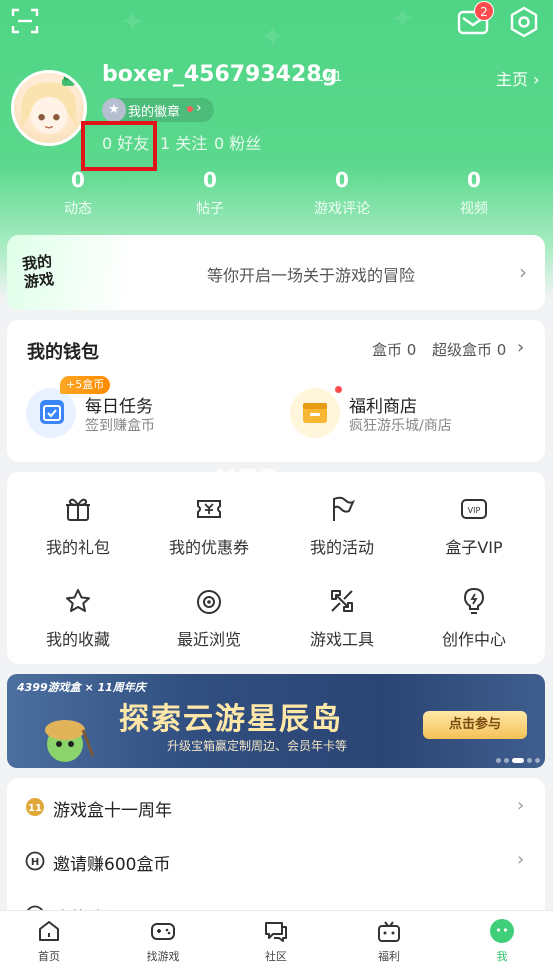 This screenshot has width=553, height=966. Describe the element at coordinates (341, 639) in the screenshot. I see `grid-item-label: 游戏工具` at that location.